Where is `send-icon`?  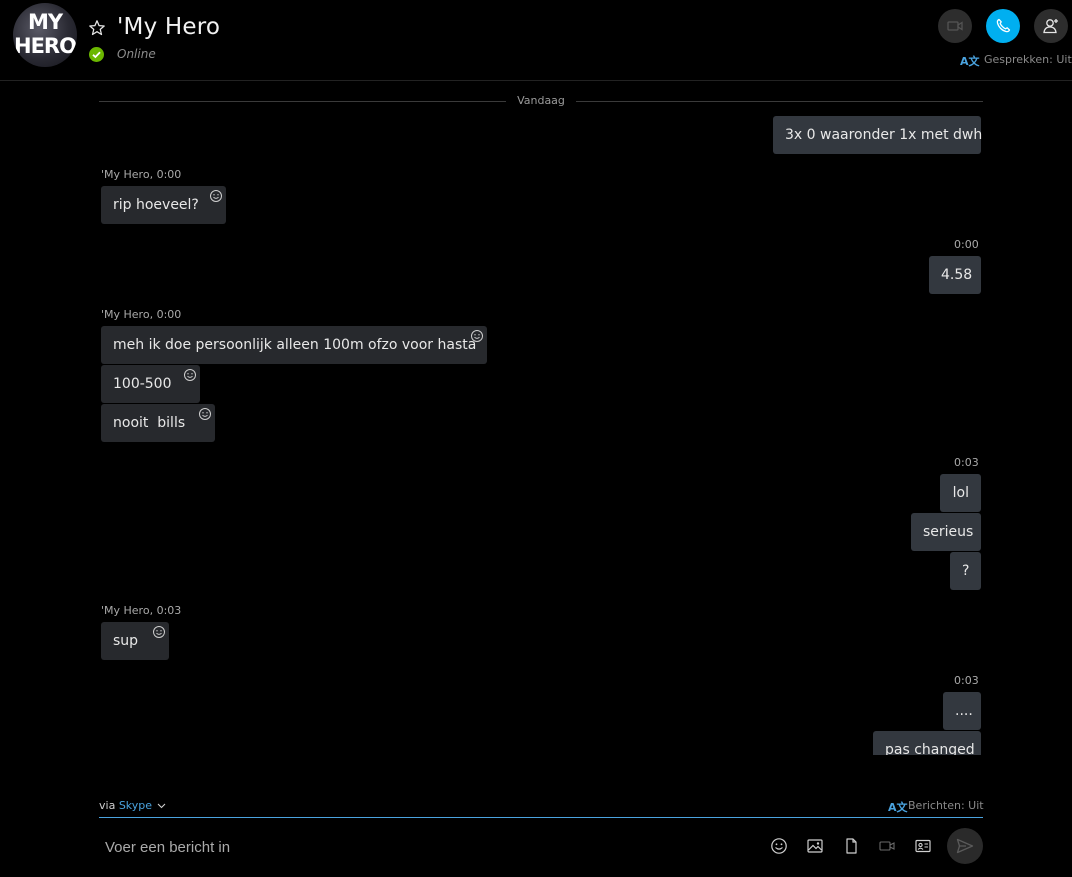
send-icon is located at coordinates (965, 846).